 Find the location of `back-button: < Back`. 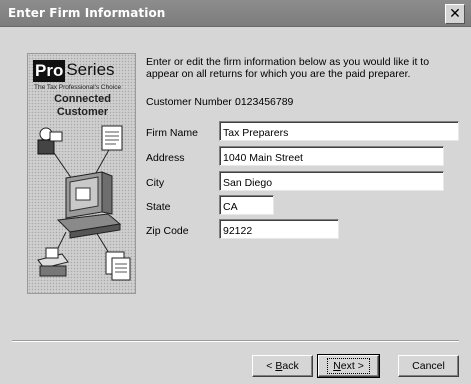

back-button: < Back is located at coordinates (282, 366).